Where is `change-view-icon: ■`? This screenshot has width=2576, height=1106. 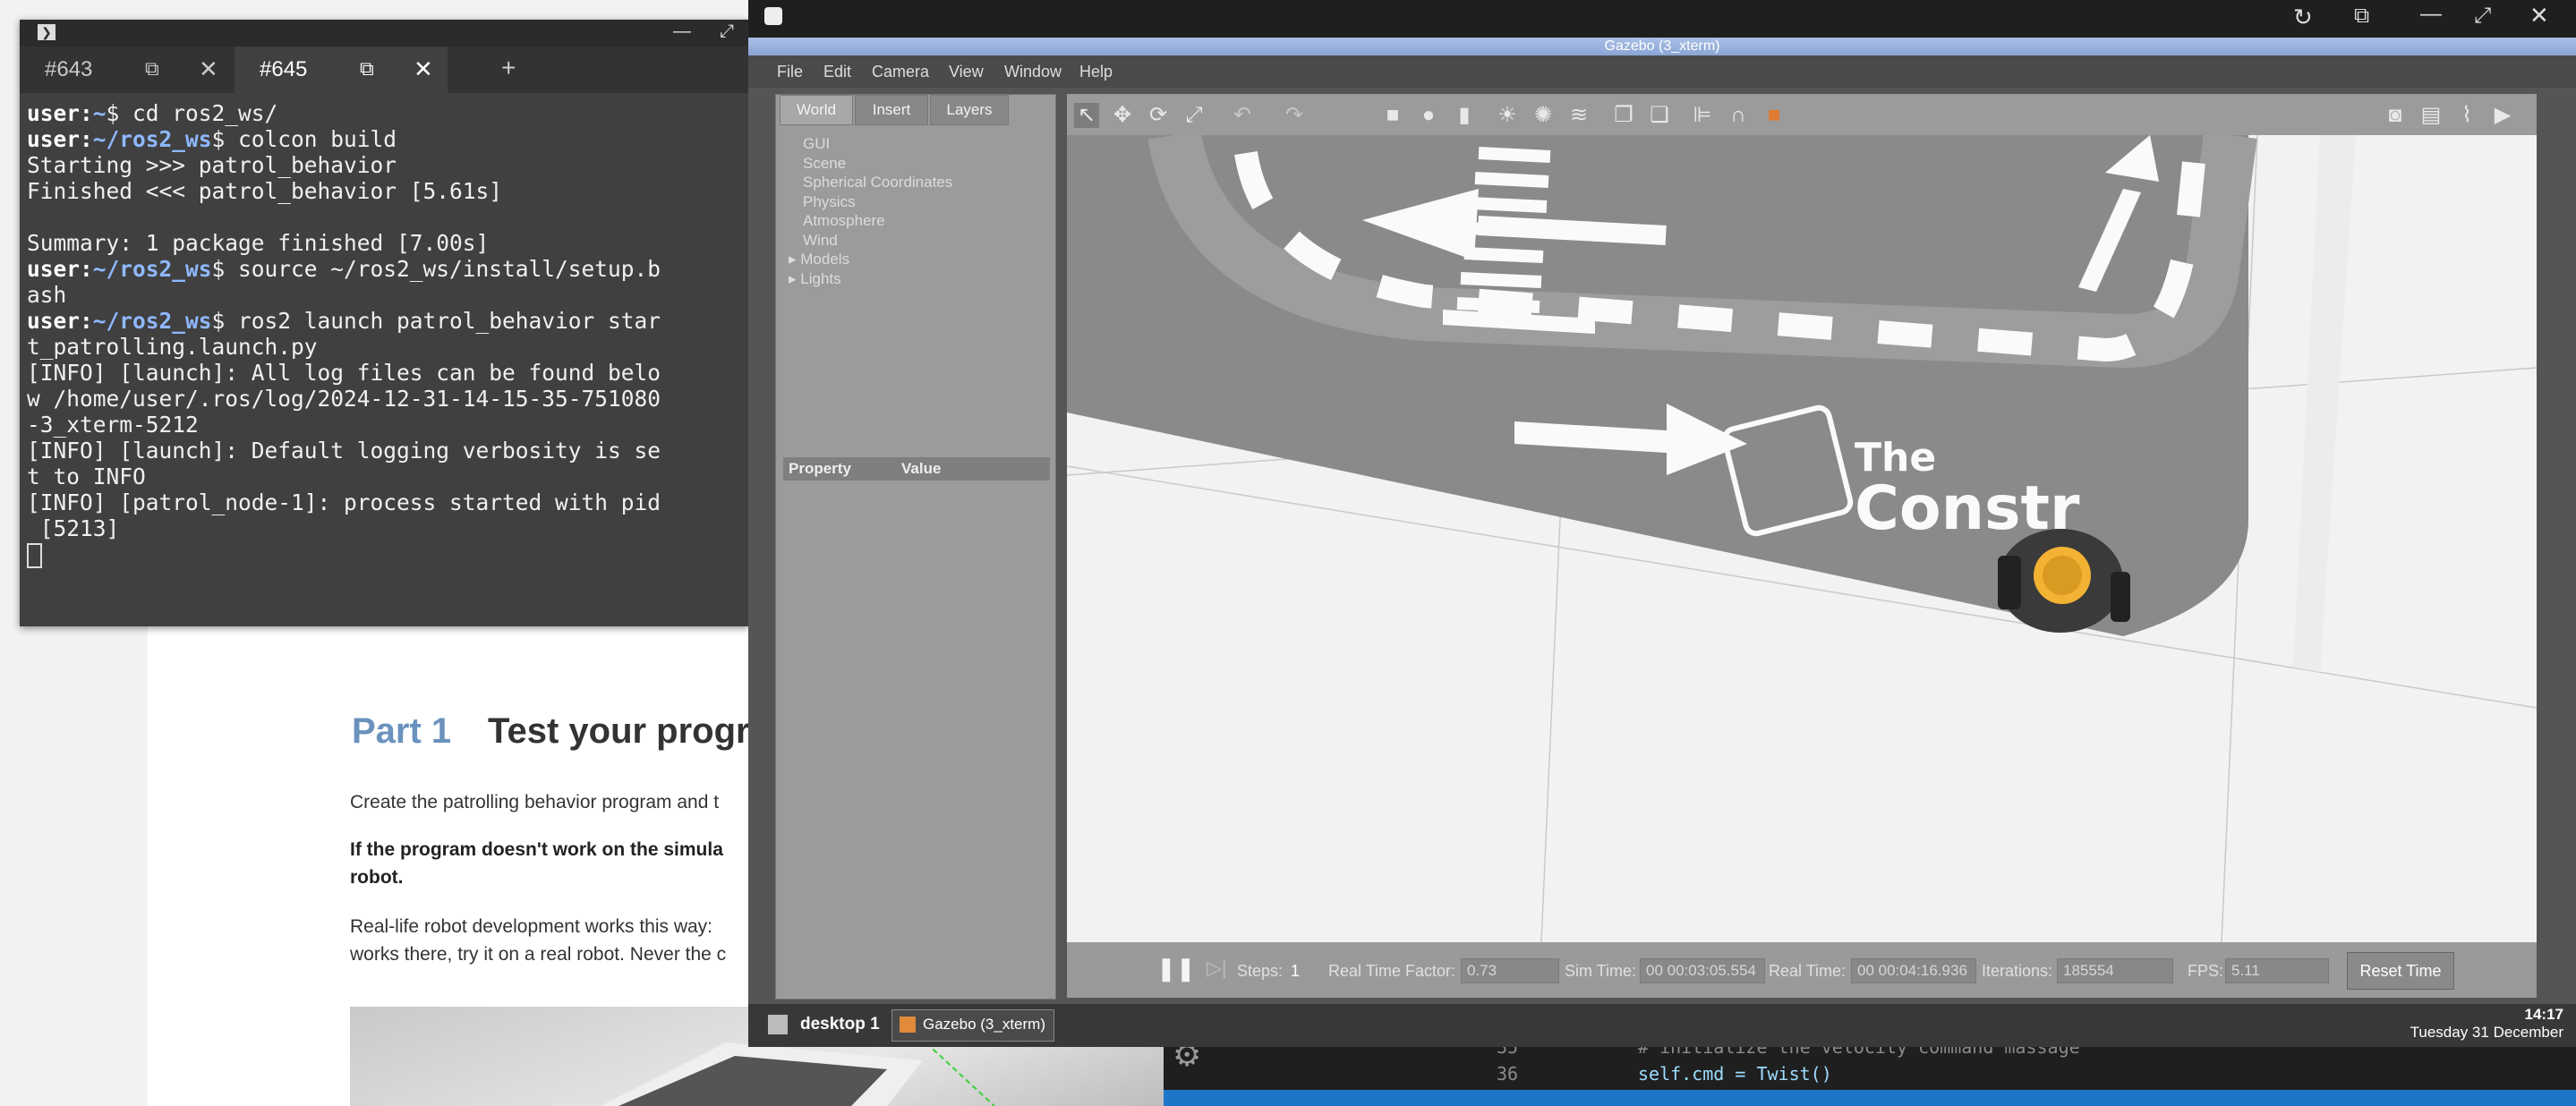
change-view-icon: ■ is located at coordinates (1774, 115).